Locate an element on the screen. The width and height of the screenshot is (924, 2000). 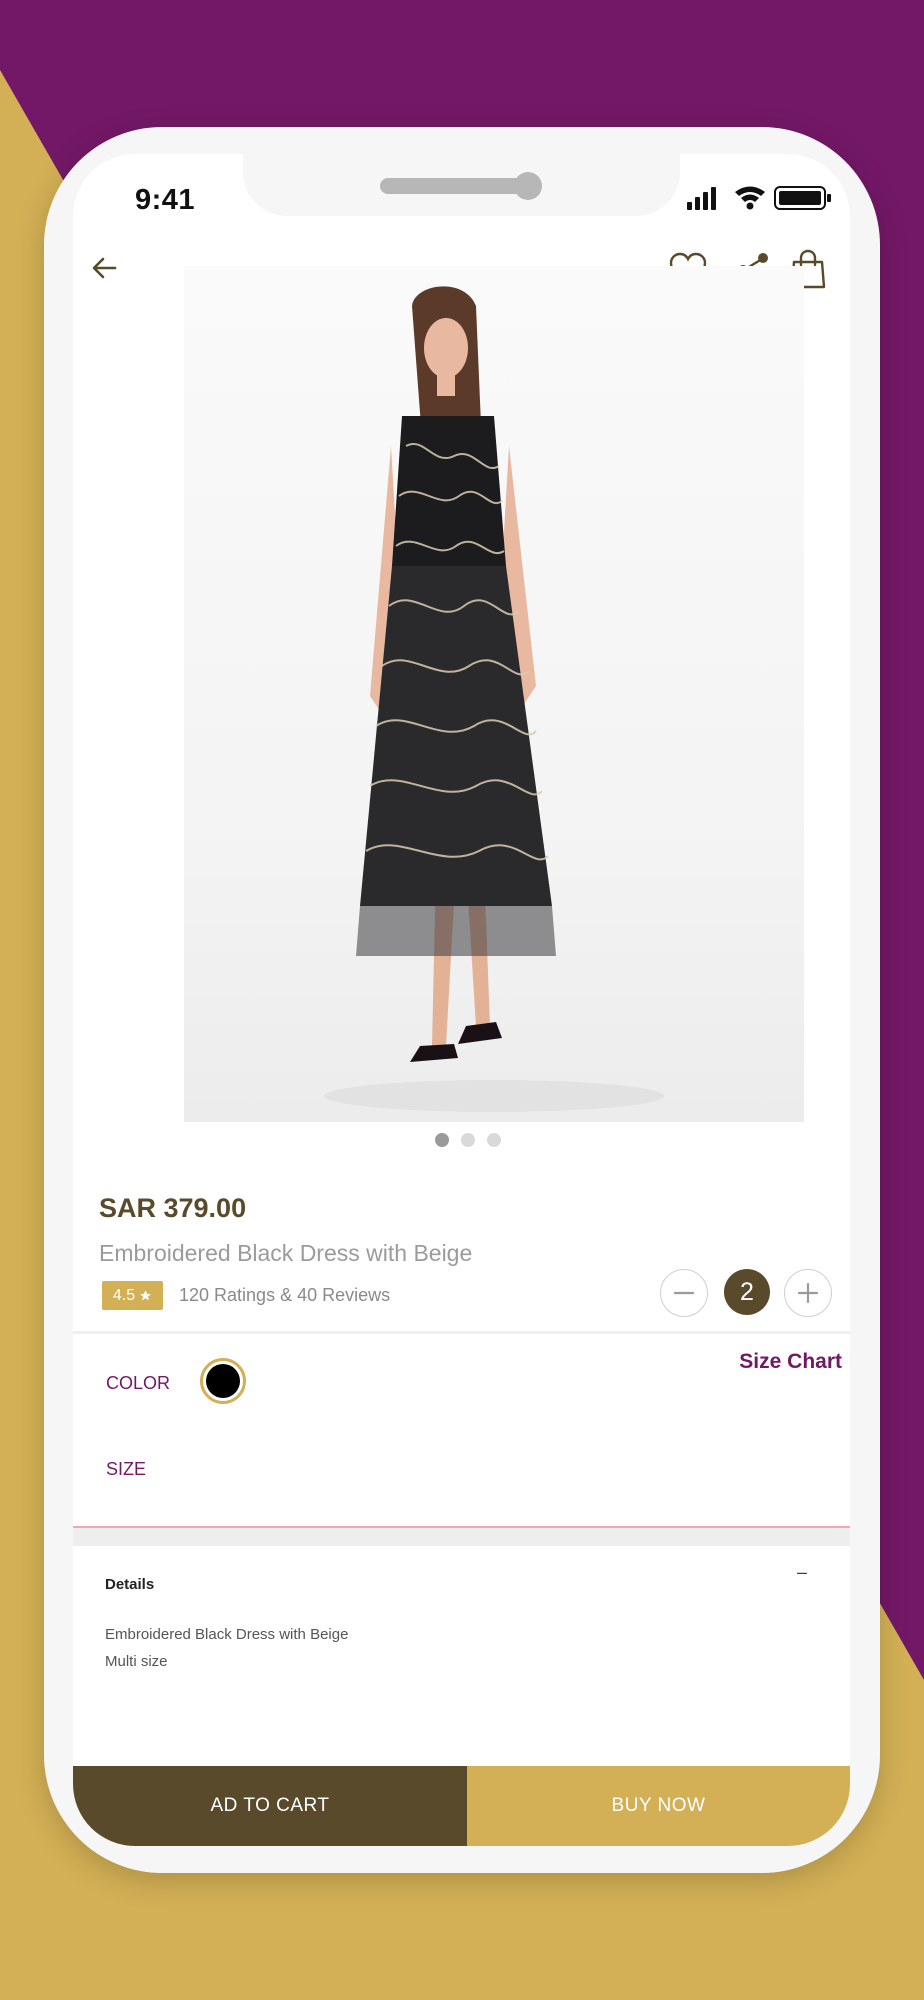
size-chart-link: Size Chart is located at coordinates (790, 1362).